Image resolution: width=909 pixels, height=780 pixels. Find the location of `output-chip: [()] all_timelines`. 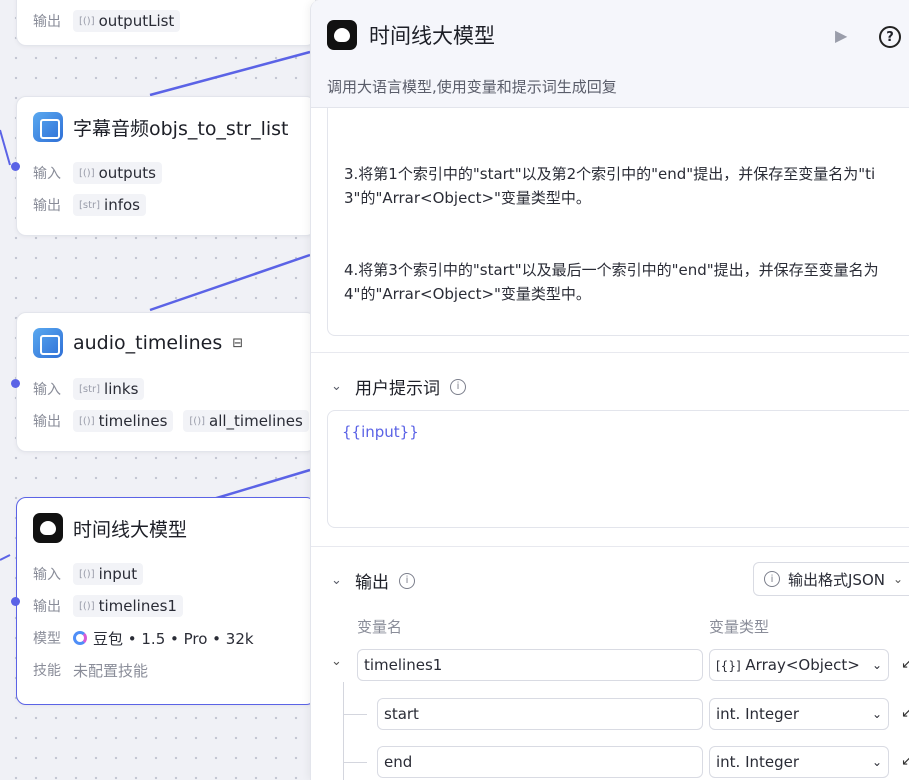

output-chip: [()] all_timelines is located at coordinates (246, 421).